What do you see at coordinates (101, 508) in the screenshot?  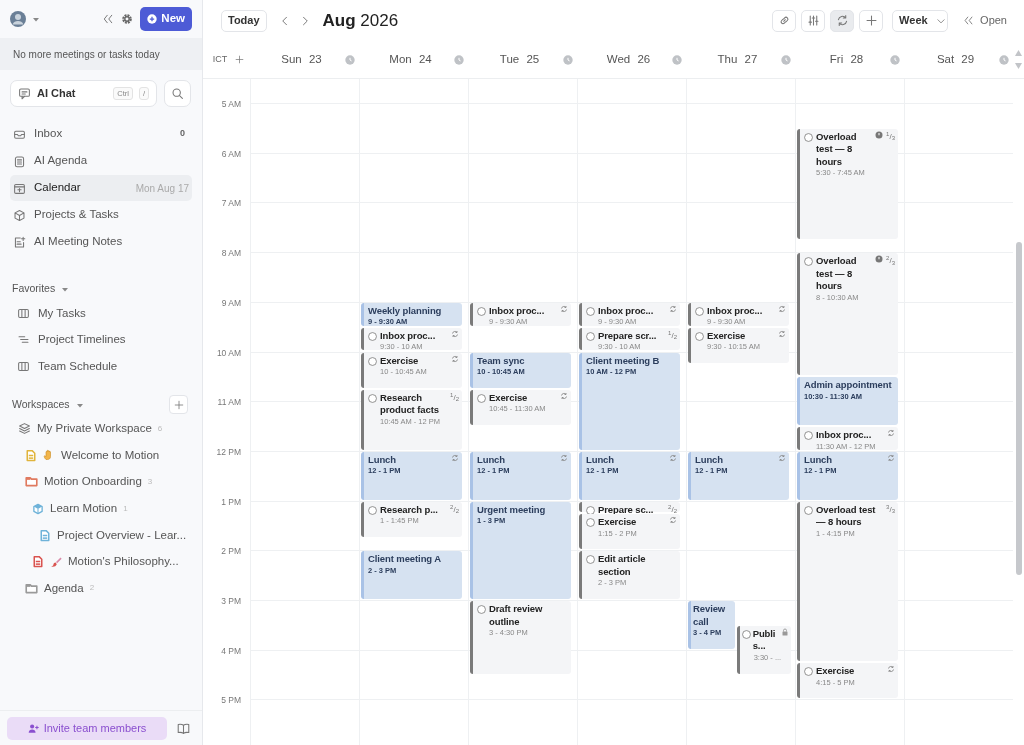 I see `tree-item: Learn Motion 1` at bounding box center [101, 508].